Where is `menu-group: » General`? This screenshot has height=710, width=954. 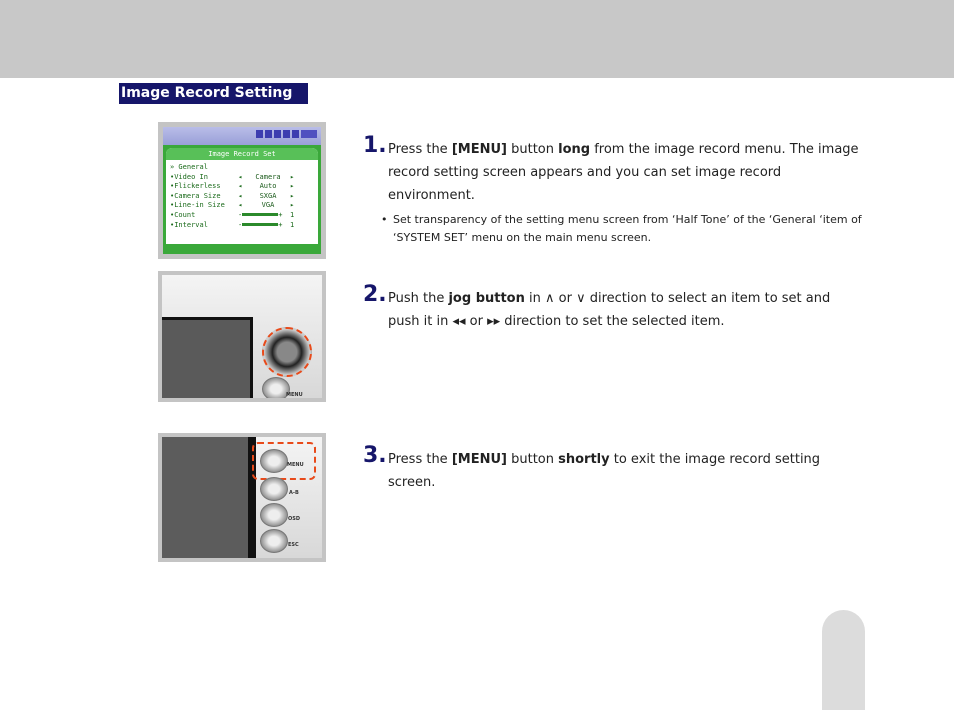 menu-group: » General is located at coordinates (189, 167).